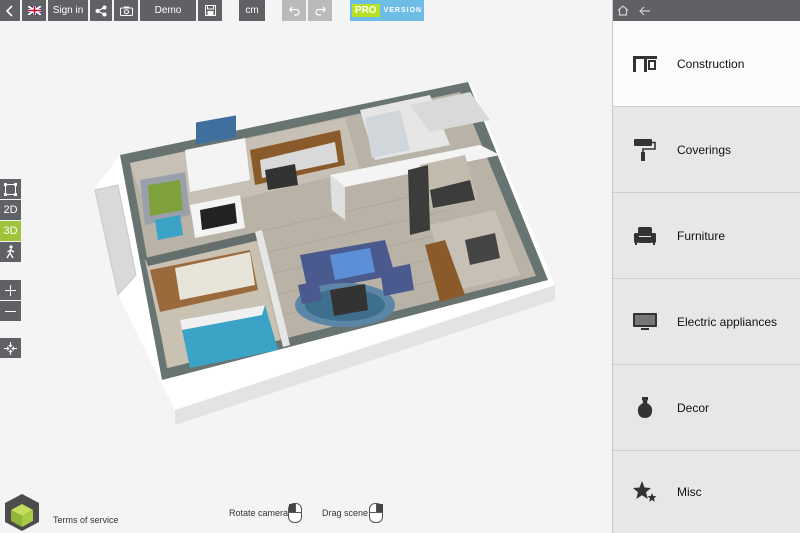 Image resolution: width=800 pixels, height=533 pixels. What do you see at coordinates (706, 492) in the screenshot?
I see `category-misc: Misc` at bounding box center [706, 492].